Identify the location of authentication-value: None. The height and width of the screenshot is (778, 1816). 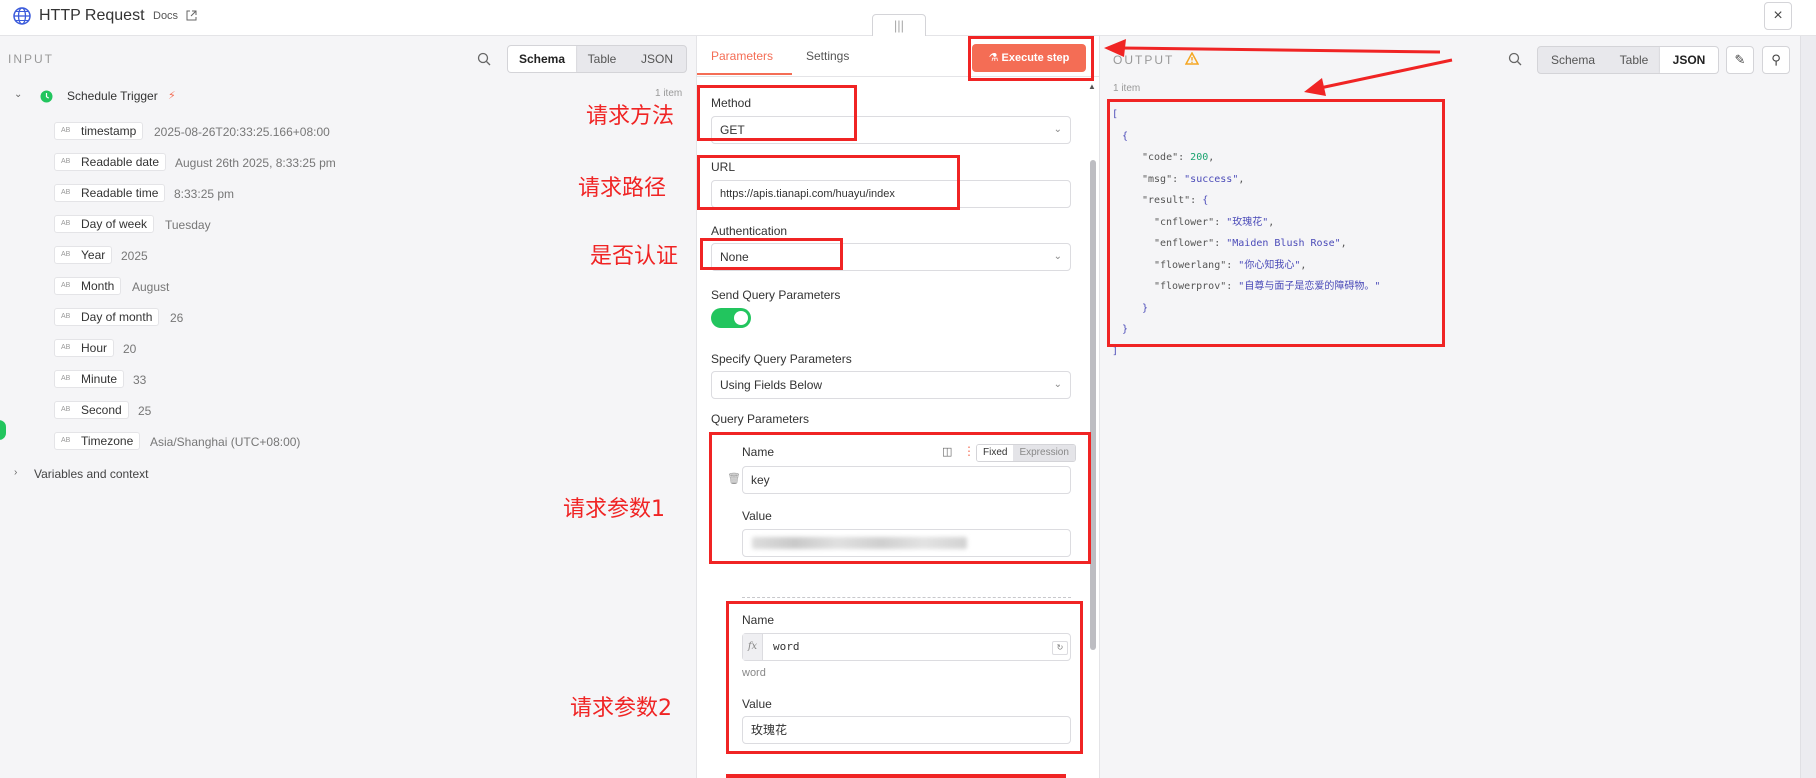
(734, 257).